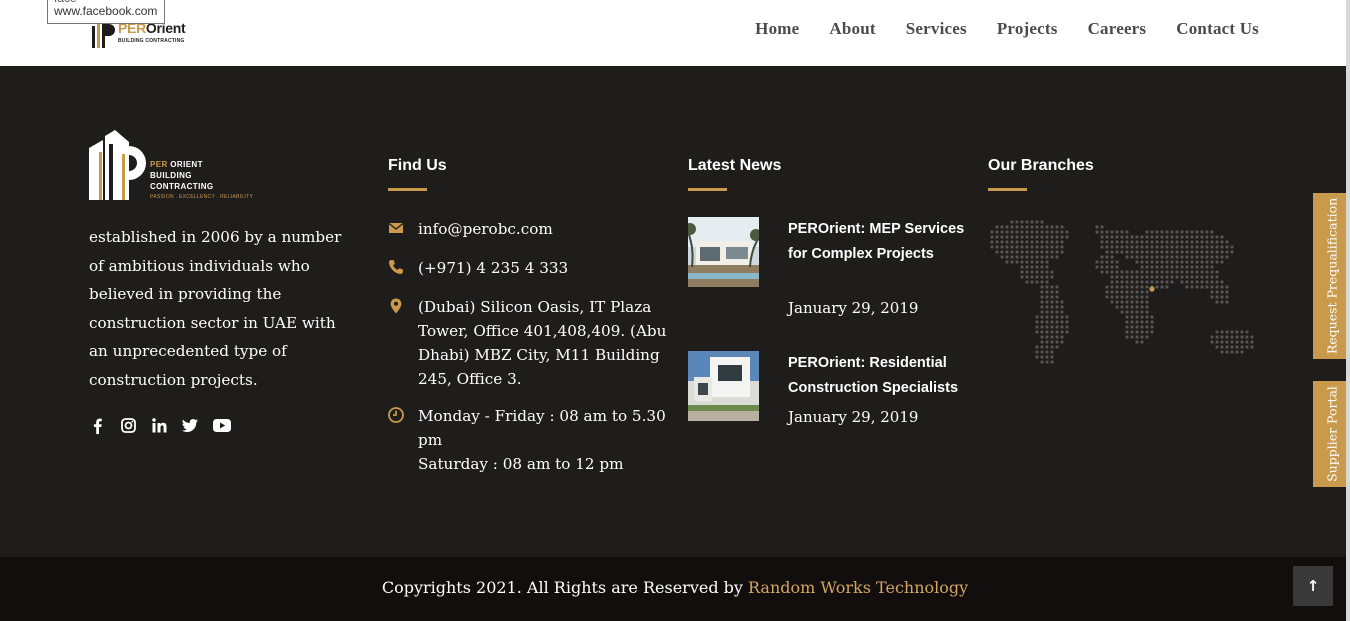  I want to click on instagram-icon, so click(128, 426).